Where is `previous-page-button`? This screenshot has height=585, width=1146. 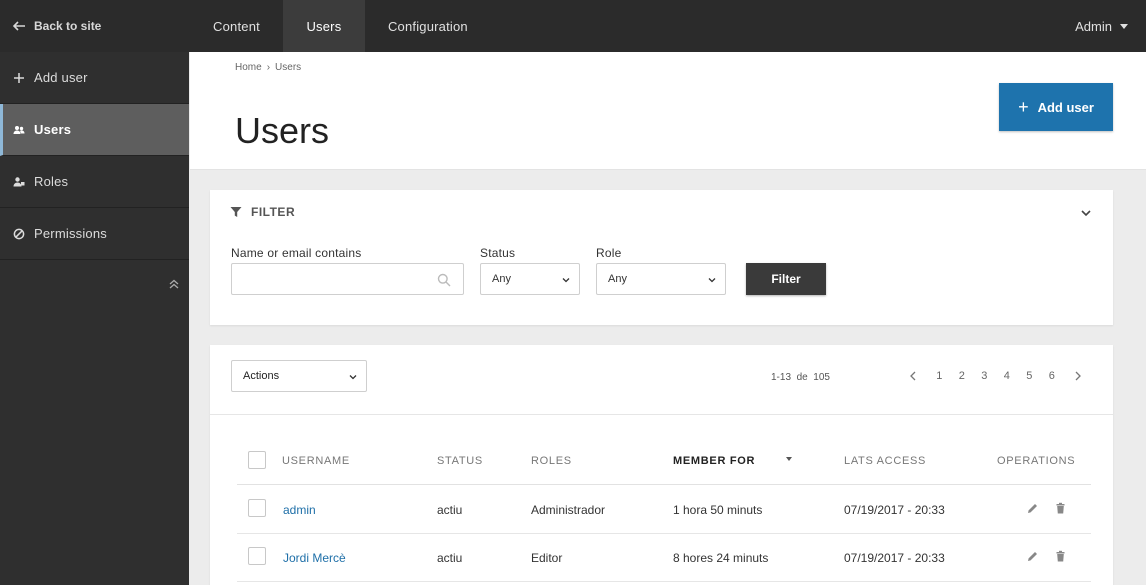 previous-page-button is located at coordinates (913, 376).